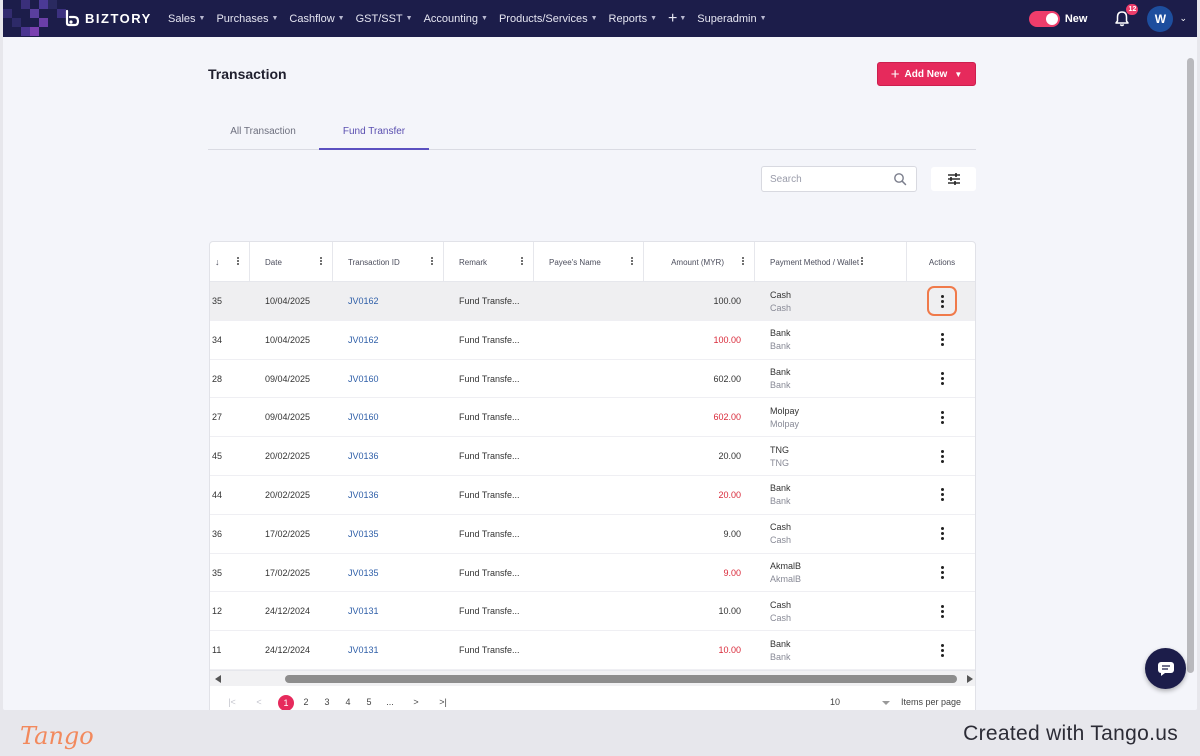  I want to click on search-input, so click(822, 179).